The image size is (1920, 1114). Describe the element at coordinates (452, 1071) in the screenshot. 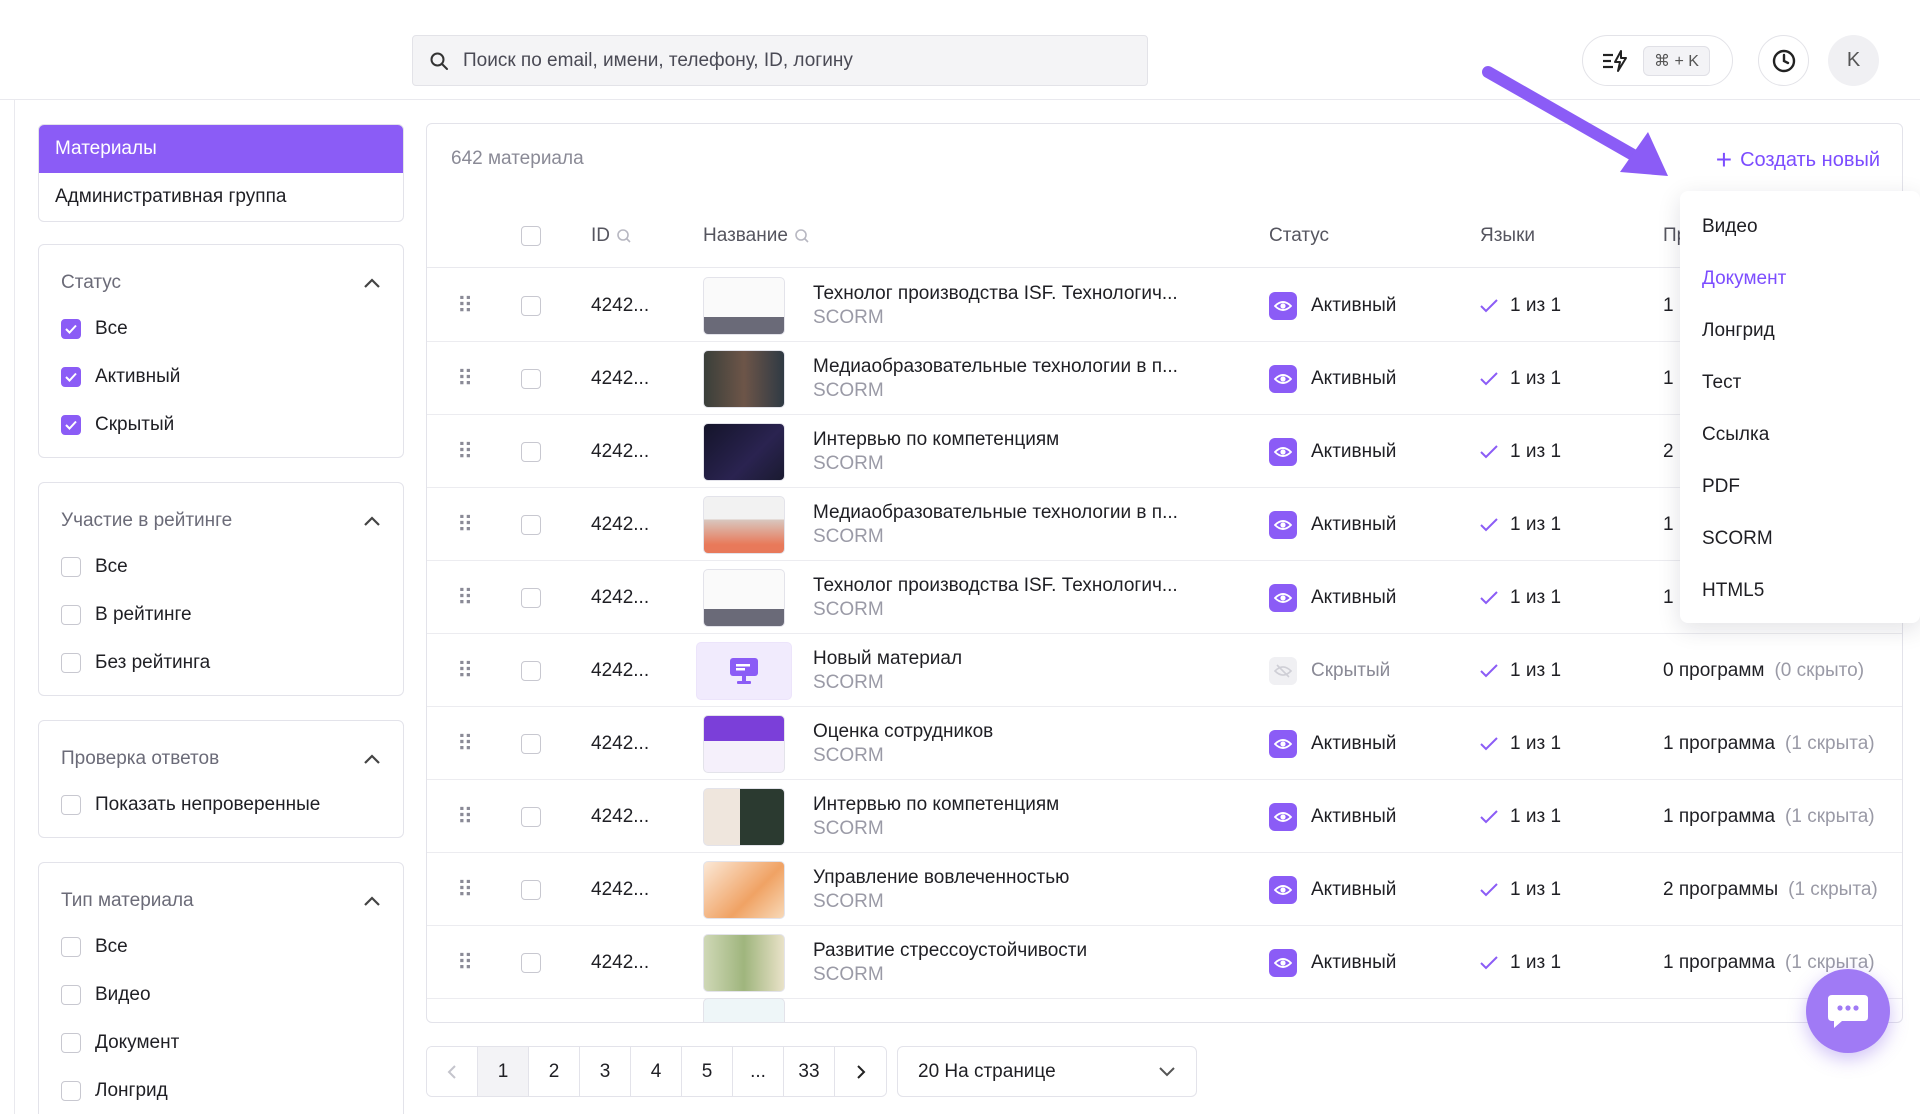

I see `prev-page-button` at that location.